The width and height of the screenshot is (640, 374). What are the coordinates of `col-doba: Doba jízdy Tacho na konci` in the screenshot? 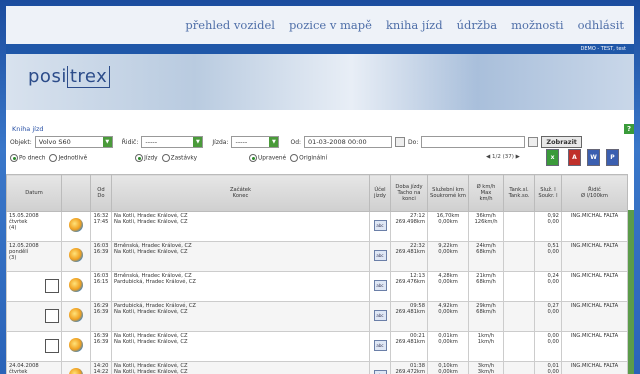 It's located at (409, 193).